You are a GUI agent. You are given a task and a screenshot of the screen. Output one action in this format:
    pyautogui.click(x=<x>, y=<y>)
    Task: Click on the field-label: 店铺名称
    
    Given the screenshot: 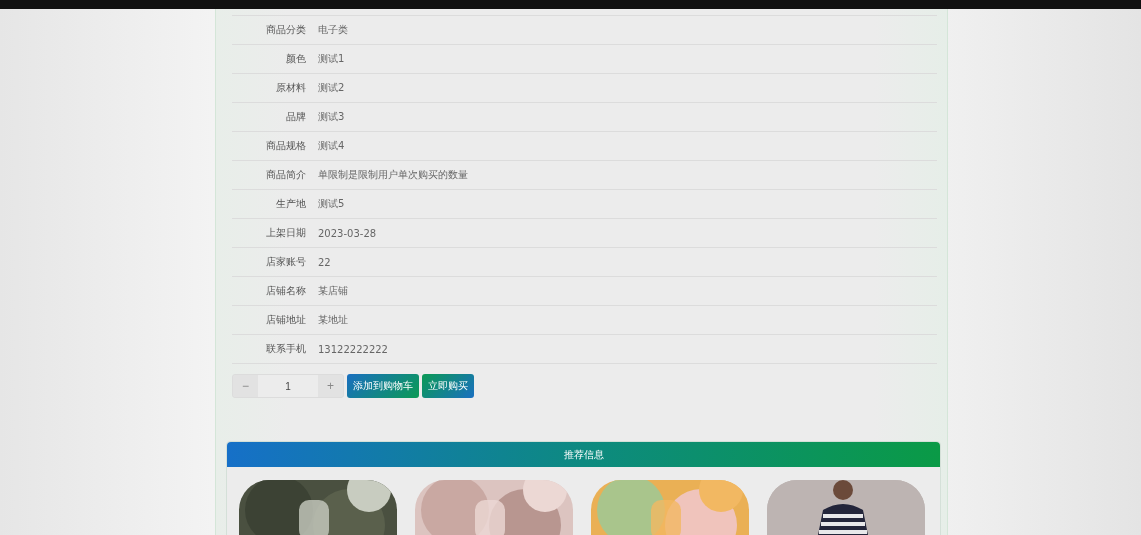 What is the action you would take?
    pyautogui.click(x=285, y=291)
    